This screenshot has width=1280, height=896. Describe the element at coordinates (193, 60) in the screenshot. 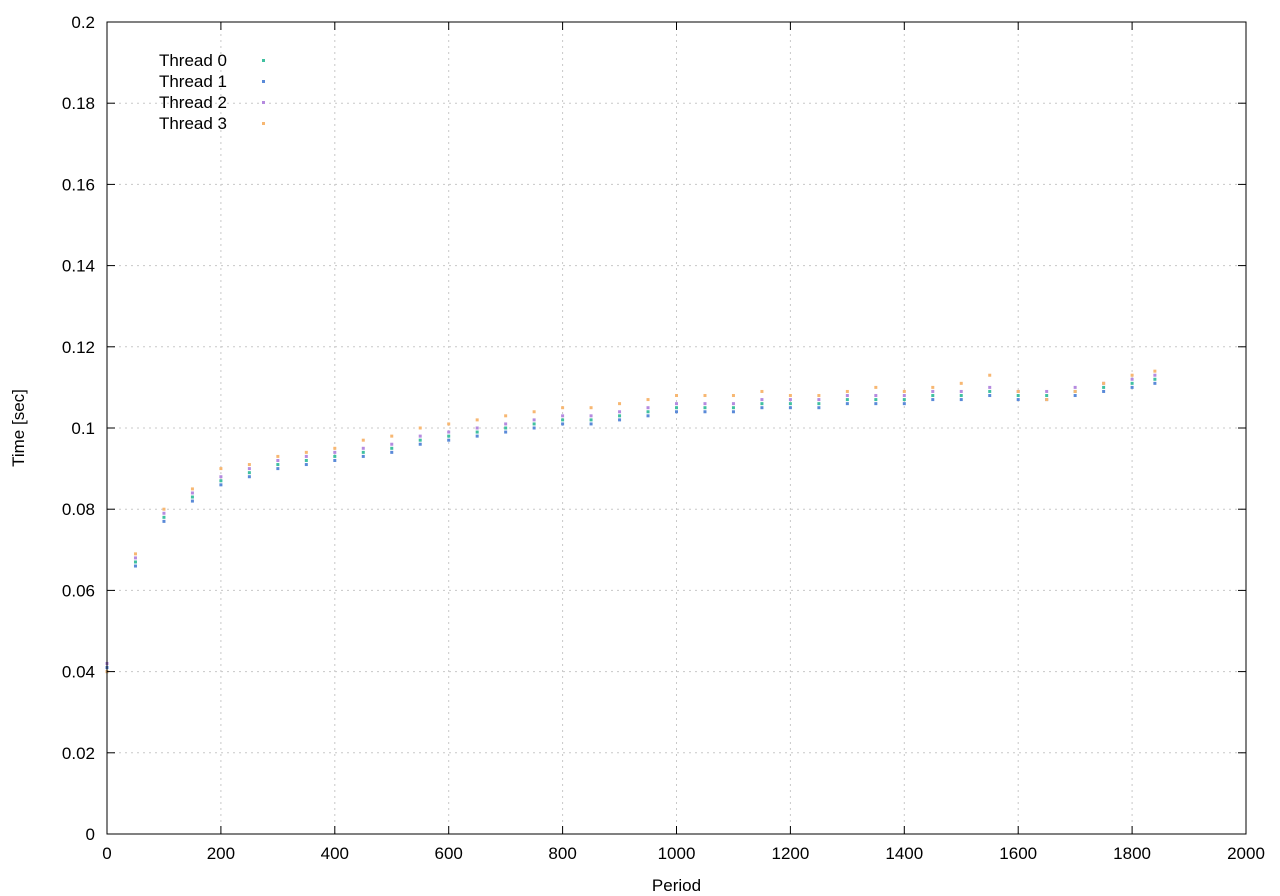

I see `legend-label: Thread 0` at that location.